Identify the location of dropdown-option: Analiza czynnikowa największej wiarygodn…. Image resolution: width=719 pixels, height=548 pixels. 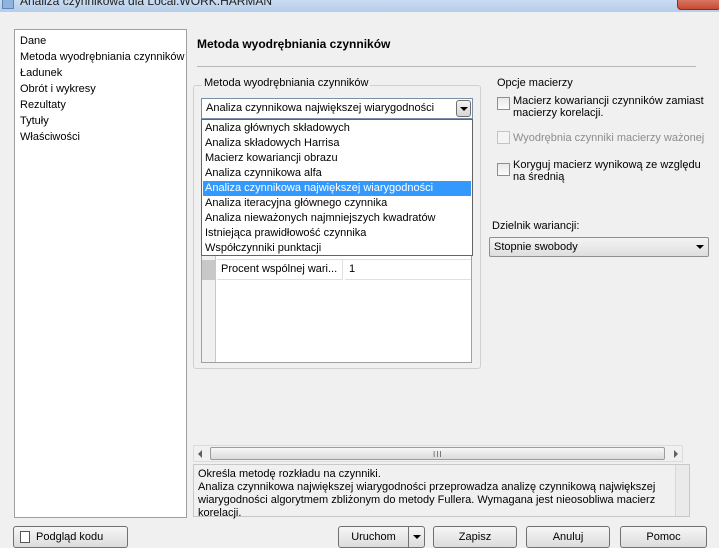
(337, 188).